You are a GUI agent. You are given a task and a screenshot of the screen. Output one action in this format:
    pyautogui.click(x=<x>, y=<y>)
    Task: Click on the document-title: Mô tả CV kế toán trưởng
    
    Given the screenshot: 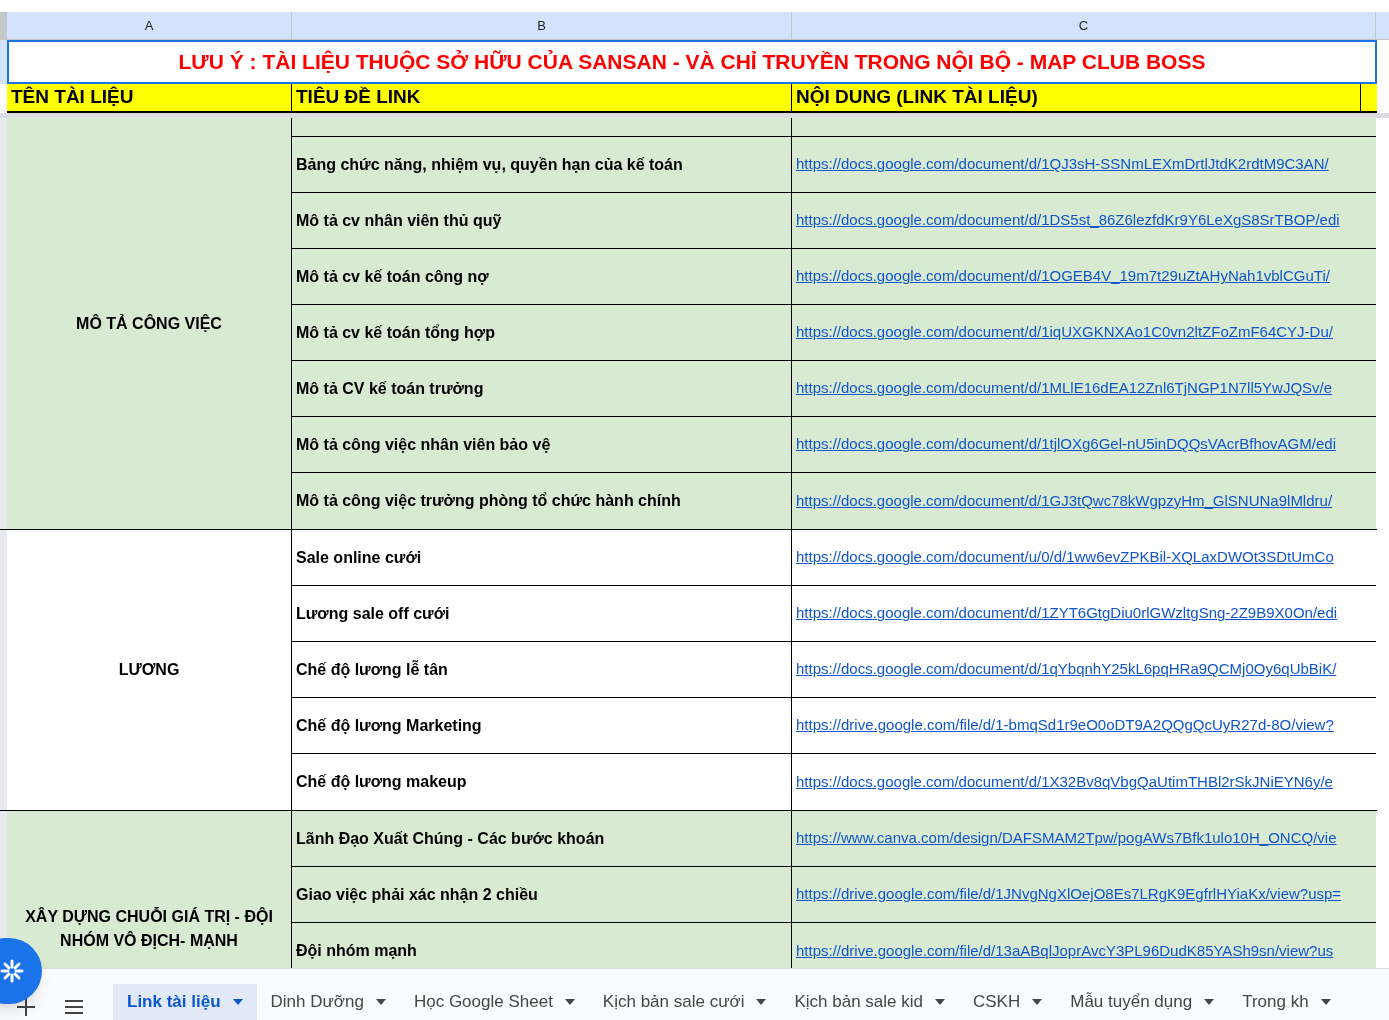 What is the action you would take?
    pyautogui.click(x=390, y=388)
    